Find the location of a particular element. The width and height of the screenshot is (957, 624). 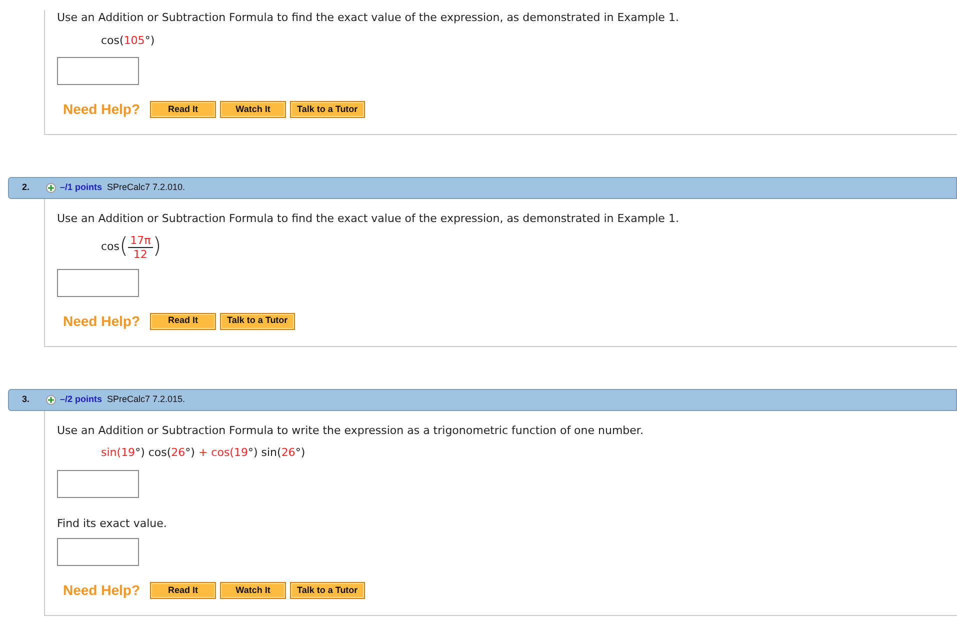

source-label: SPreCalc7 7.2.010. is located at coordinates (146, 187).